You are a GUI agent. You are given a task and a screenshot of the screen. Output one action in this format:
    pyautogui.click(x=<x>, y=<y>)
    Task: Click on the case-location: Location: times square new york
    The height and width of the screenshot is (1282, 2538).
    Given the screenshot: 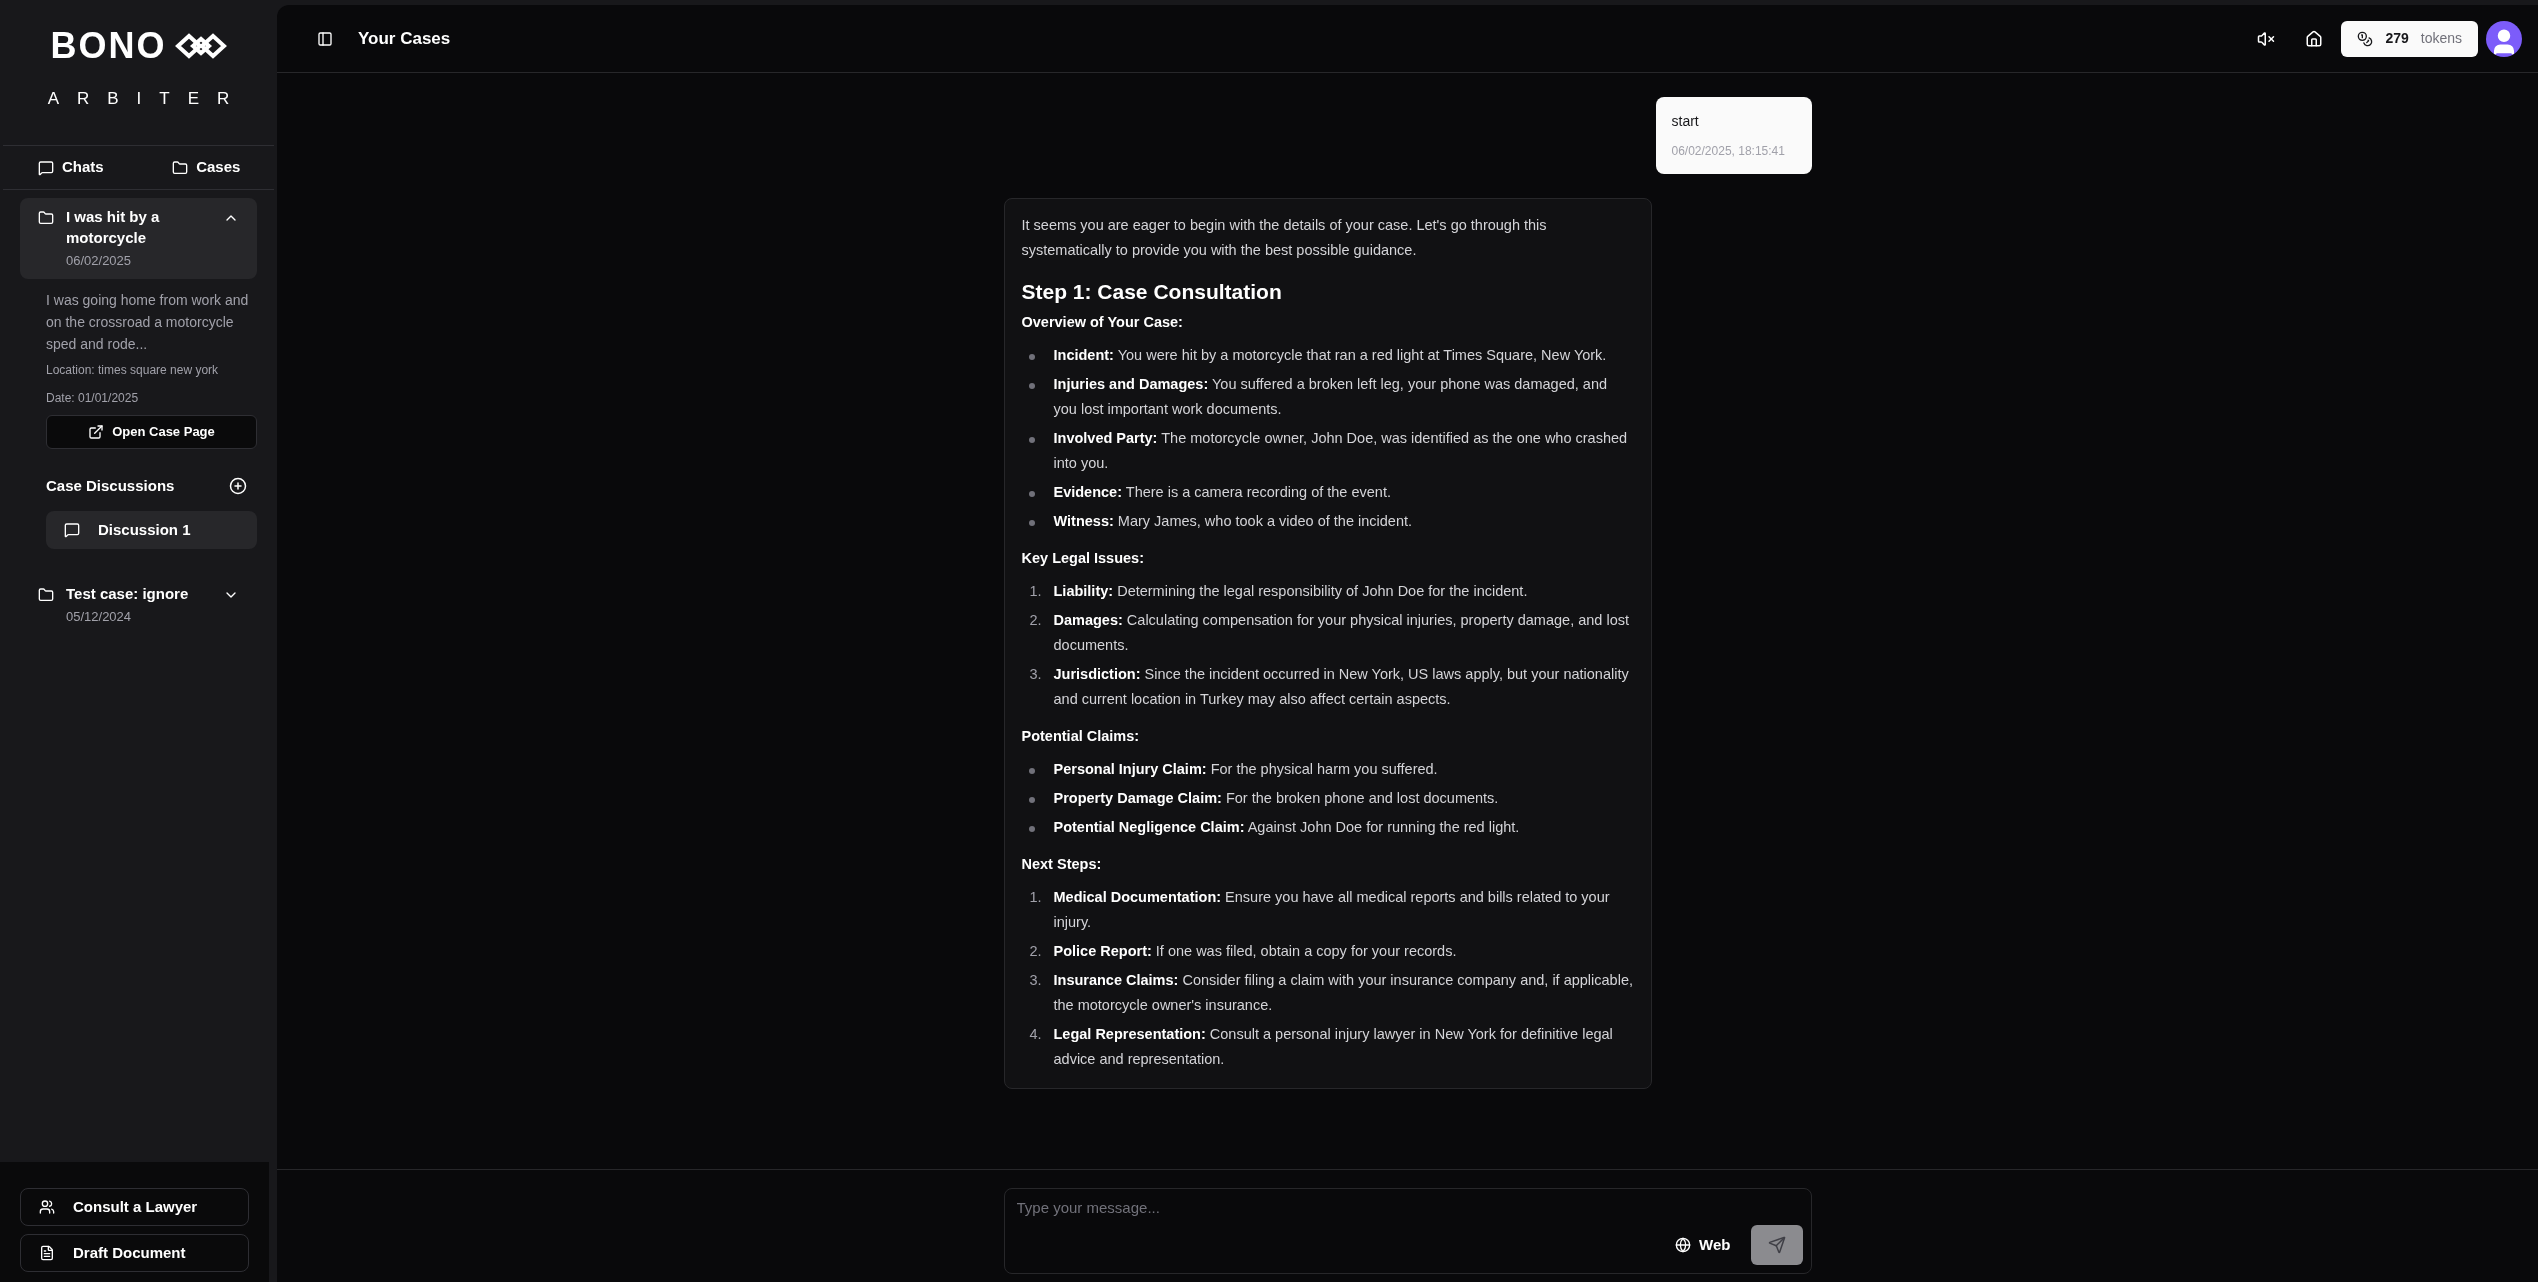 What is the action you would take?
    pyautogui.click(x=133, y=370)
    